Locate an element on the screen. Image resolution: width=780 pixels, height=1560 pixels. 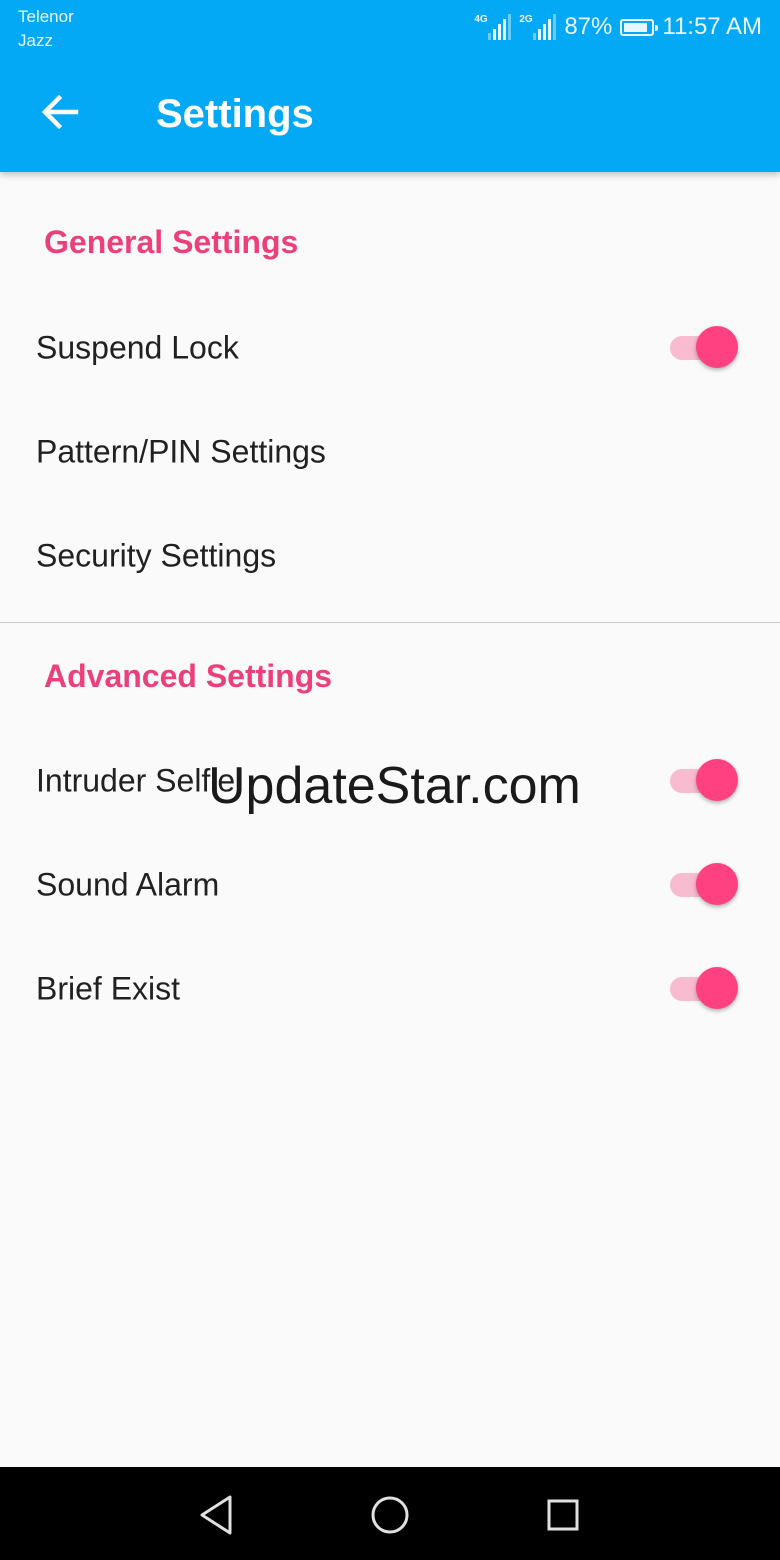
setting-row-security: Security Settings is located at coordinates (390, 556).